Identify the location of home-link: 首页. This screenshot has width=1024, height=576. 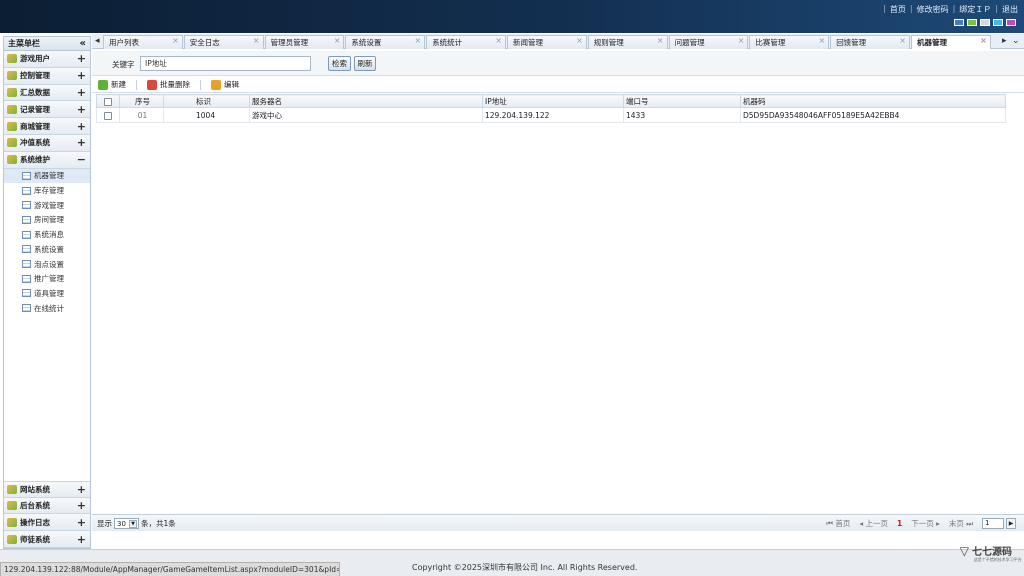
(898, 9).